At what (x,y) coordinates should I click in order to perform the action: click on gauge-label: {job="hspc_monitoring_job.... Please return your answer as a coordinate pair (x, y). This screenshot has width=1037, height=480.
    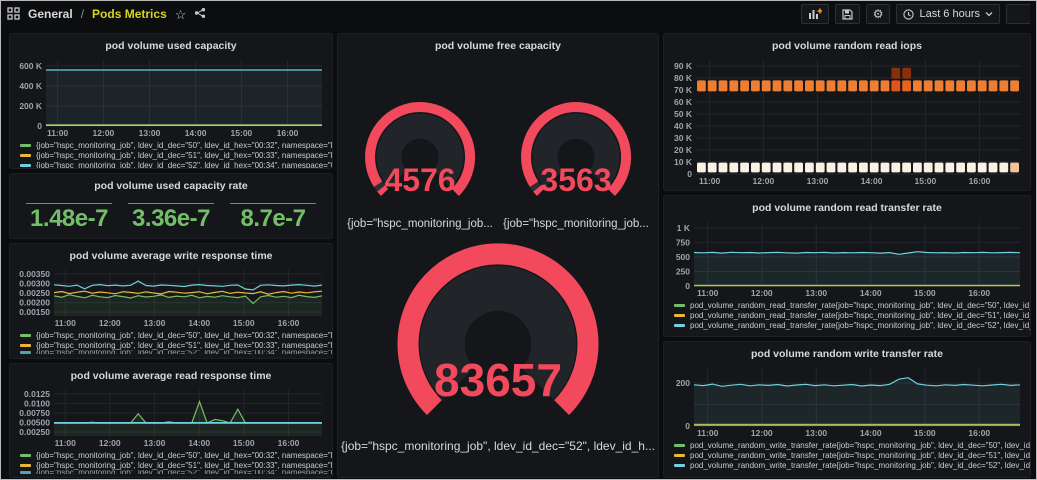
    Looking at the image, I should click on (576, 224).